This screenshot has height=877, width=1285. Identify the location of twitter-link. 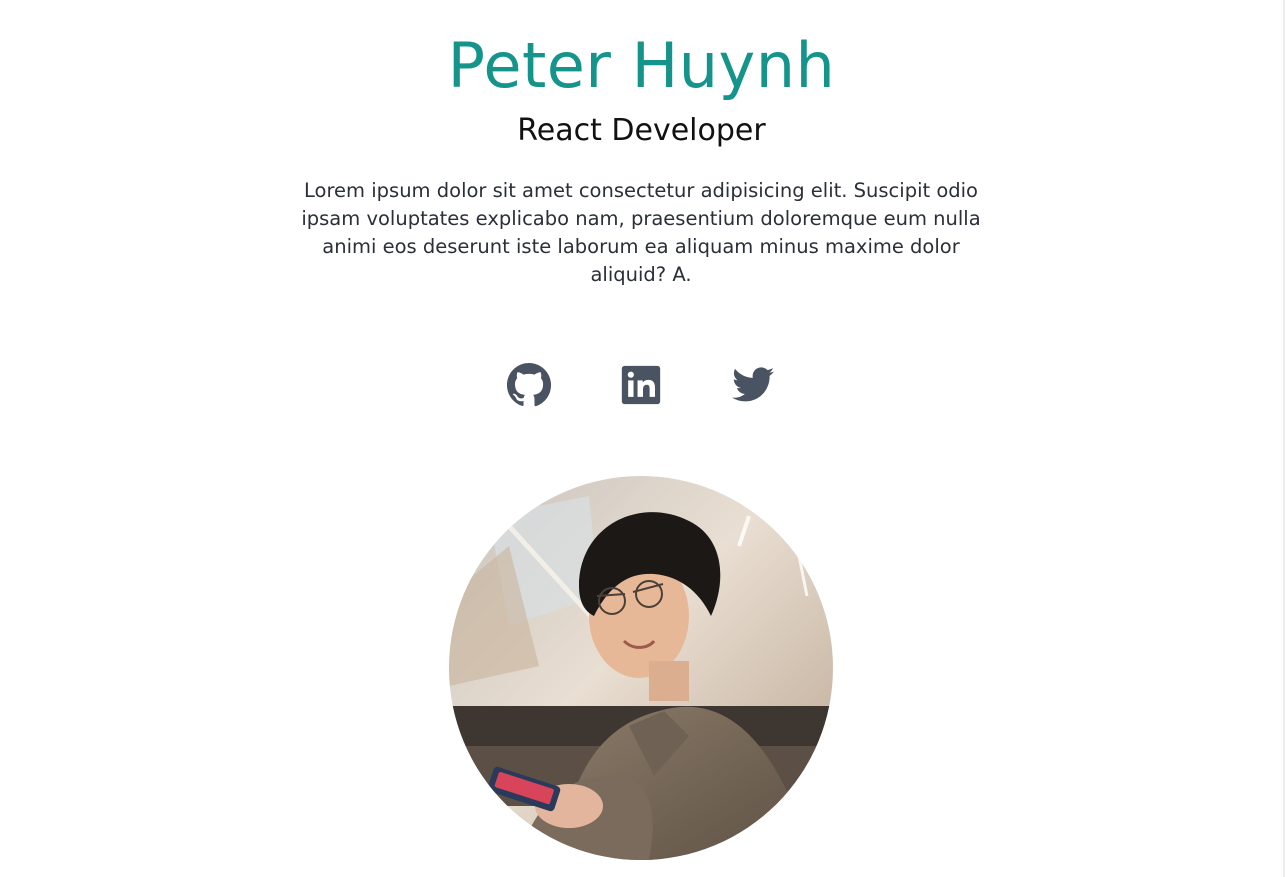
(753, 385).